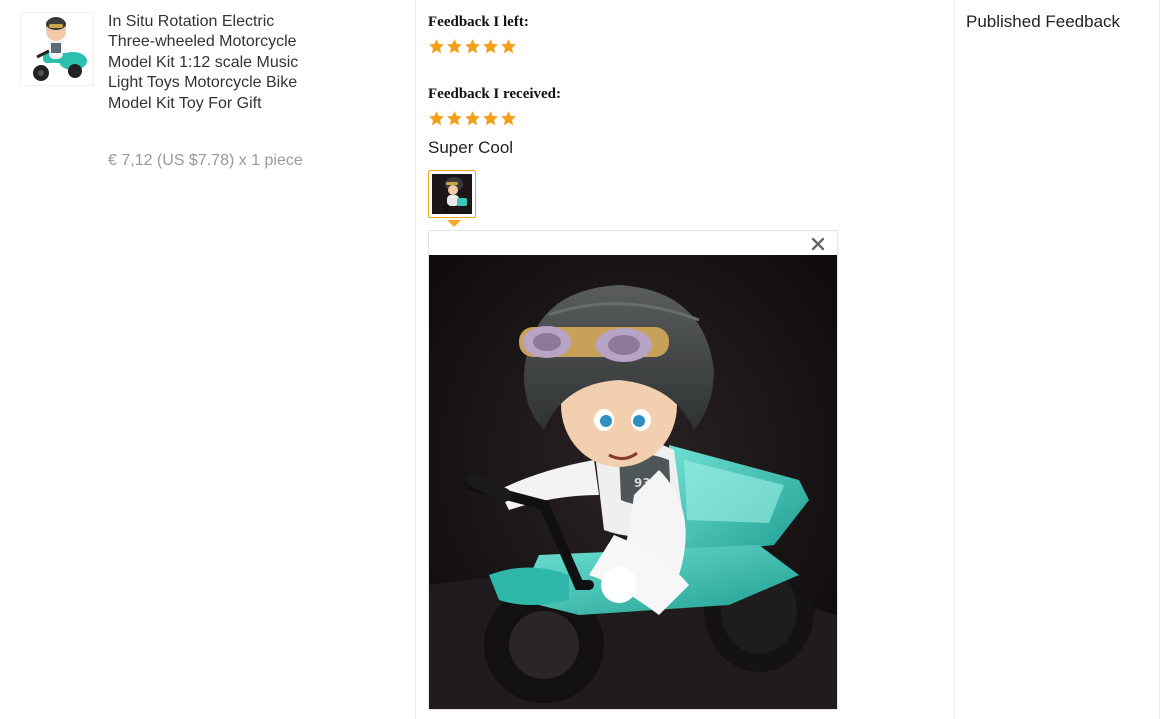  I want to click on thumbnail-pointer-arrow, so click(454, 223).